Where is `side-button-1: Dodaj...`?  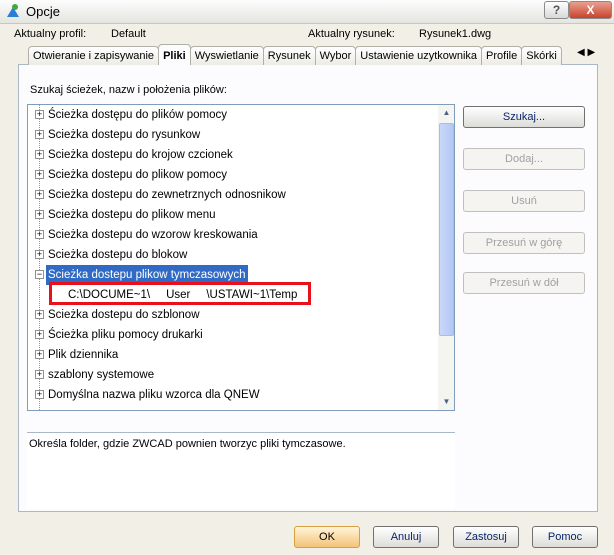
side-button-1: Dodaj... is located at coordinates (524, 159).